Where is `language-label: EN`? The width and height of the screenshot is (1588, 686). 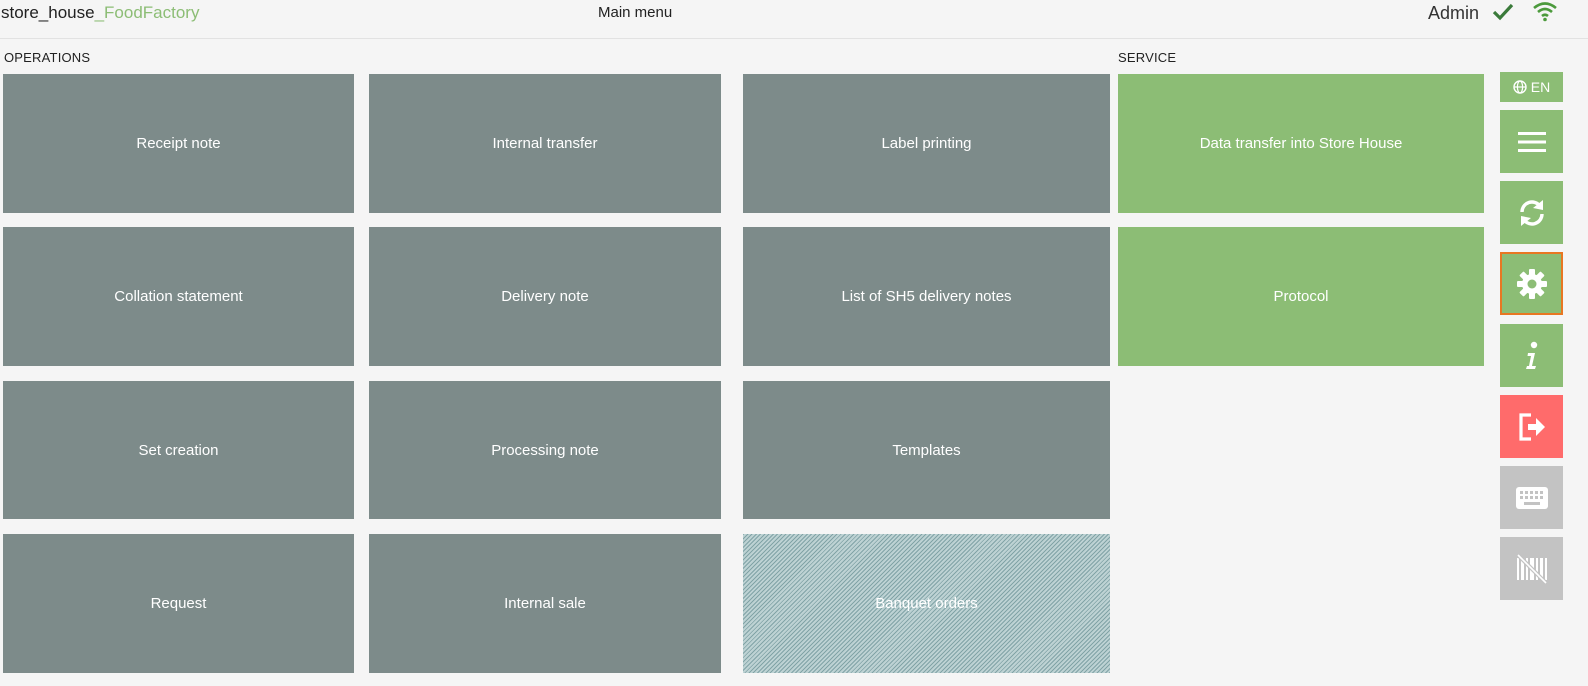
language-label: EN is located at coordinates (1540, 87).